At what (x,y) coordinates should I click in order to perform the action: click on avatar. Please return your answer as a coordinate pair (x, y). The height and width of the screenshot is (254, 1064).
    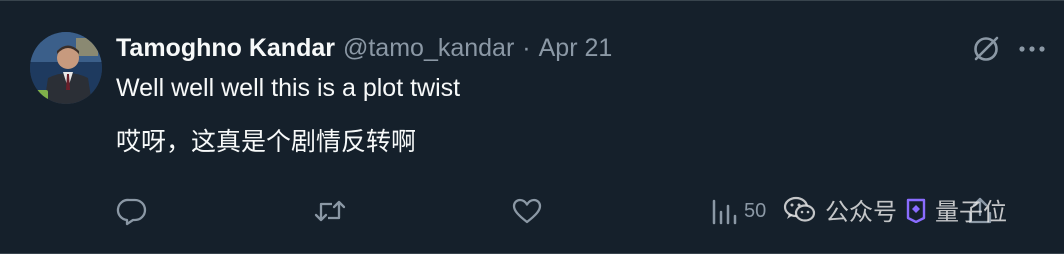
    Looking at the image, I should click on (66, 68).